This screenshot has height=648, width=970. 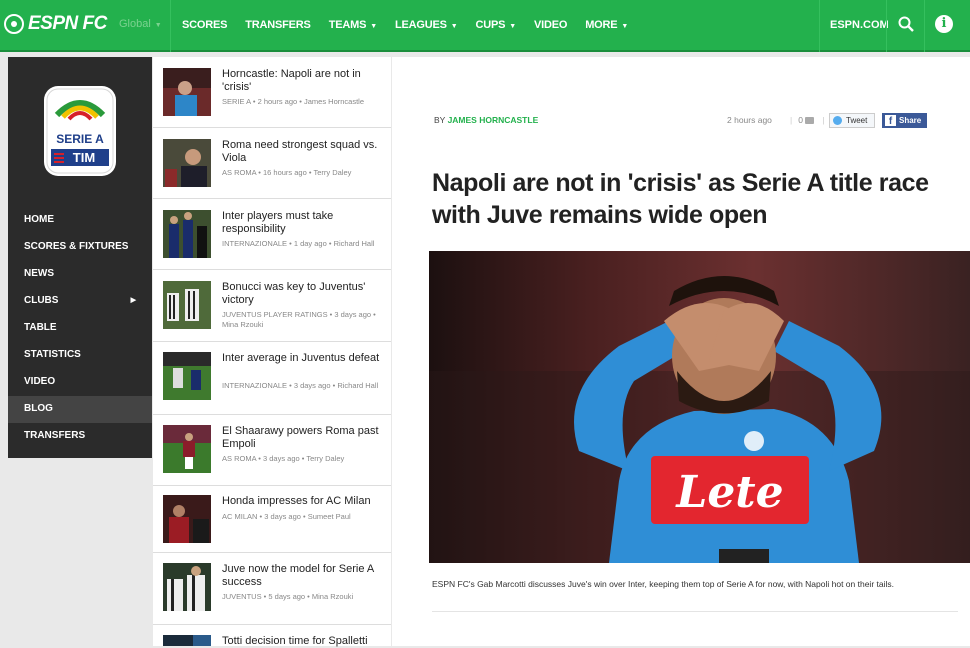 What do you see at coordinates (420, 25) in the screenshot?
I see `nav-link-label: LEAGUES` at bounding box center [420, 25].